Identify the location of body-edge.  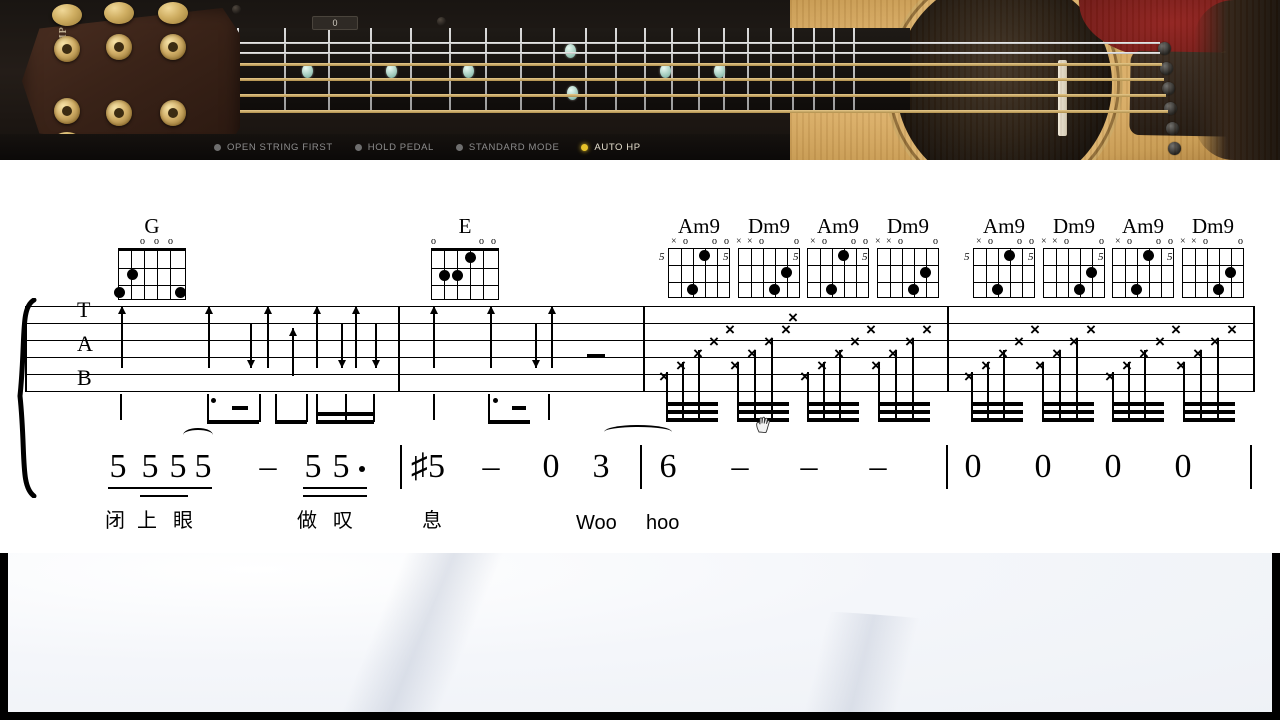
(1237, 80).